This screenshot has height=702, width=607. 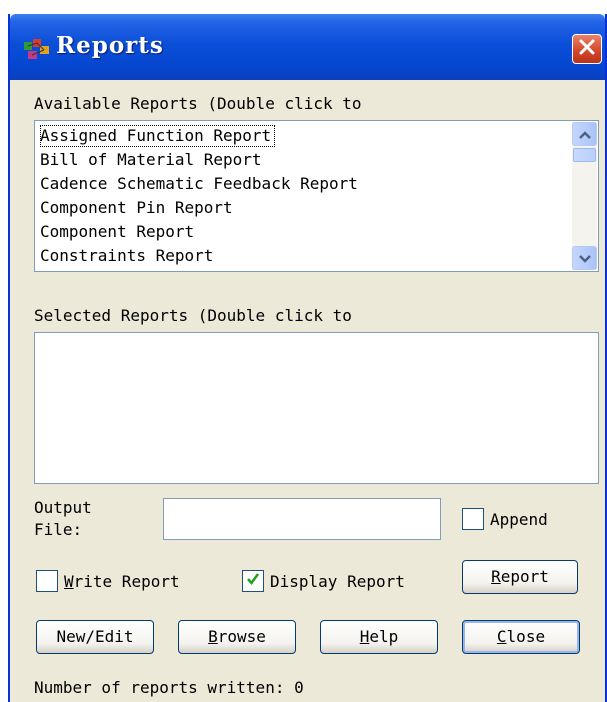 What do you see at coordinates (237, 637) in the screenshot?
I see `browse-button: Browse` at bounding box center [237, 637].